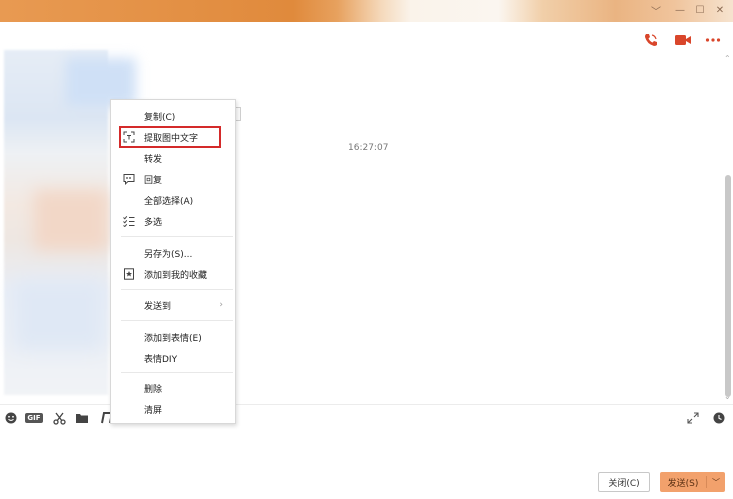  I want to click on menu-item-sticker-diy: 表情DIY, so click(173, 358).